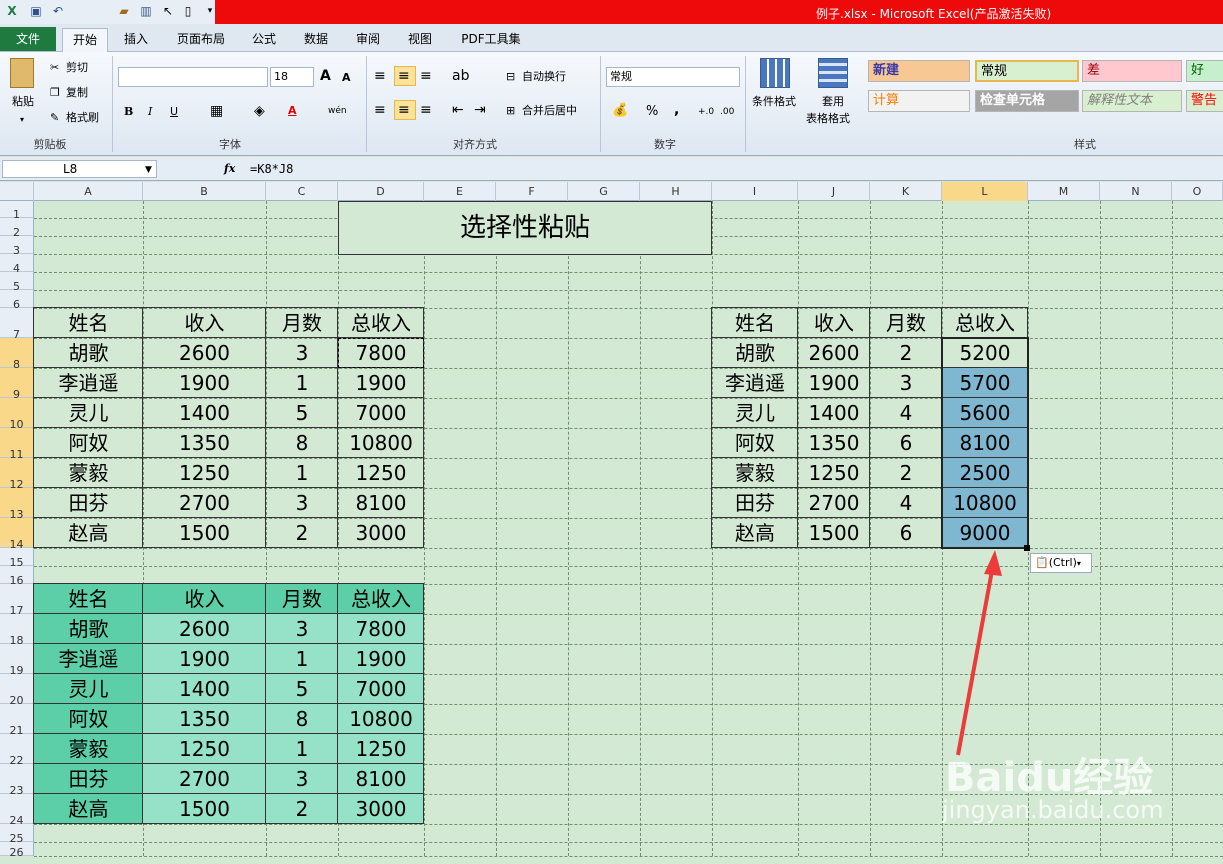 The height and width of the screenshot is (864, 1223). I want to click on watermark-brand: Baidu经验, so click(1049, 778).